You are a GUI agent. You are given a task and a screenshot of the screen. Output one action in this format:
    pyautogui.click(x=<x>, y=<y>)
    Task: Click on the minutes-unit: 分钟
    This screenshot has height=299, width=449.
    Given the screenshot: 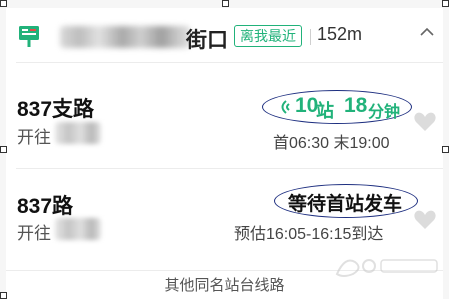 What is the action you would take?
    pyautogui.click(x=384, y=112)
    